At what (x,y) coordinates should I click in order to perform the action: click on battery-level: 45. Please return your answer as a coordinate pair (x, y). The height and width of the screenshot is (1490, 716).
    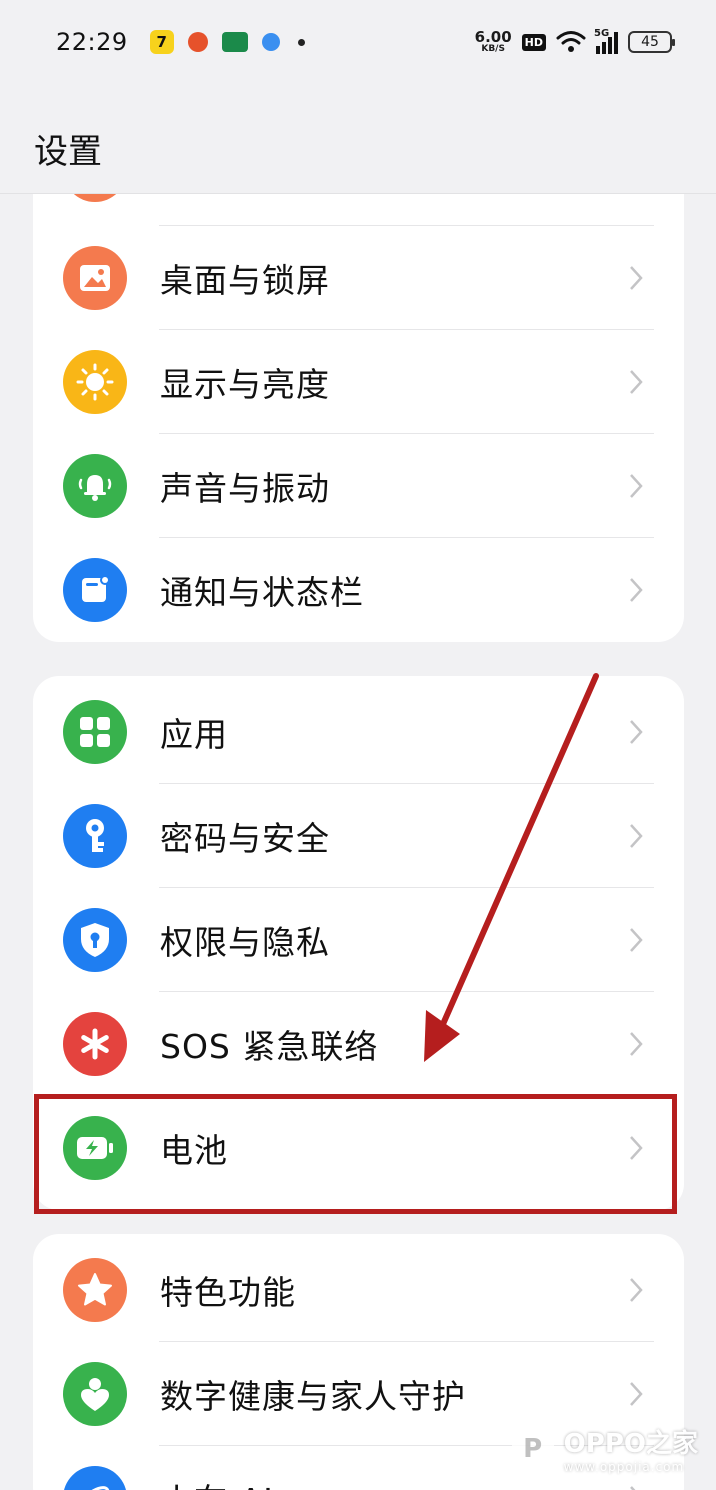
    Looking at the image, I should click on (650, 42).